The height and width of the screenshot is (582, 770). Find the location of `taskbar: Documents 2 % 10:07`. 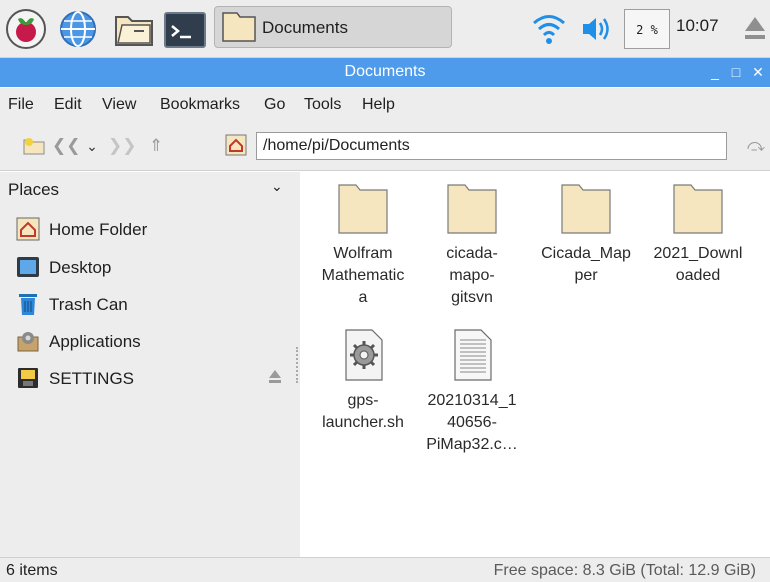

taskbar: Documents 2 % 10:07 is located at coordinates (385, 29).